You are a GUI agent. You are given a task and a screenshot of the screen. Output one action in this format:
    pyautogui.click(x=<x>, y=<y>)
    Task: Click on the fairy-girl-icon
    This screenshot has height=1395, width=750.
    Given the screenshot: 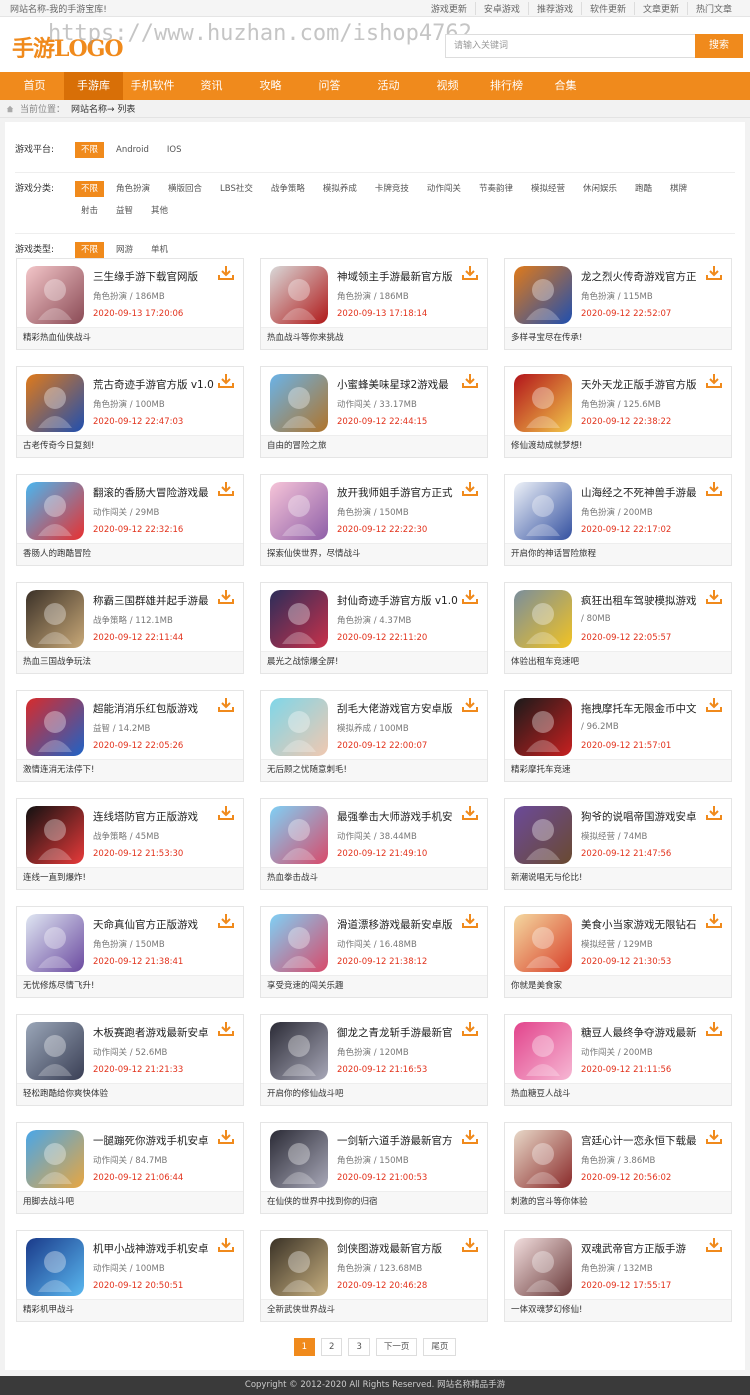 What is the action you would take?
    pyautogui.click(x=55, y=943)
    